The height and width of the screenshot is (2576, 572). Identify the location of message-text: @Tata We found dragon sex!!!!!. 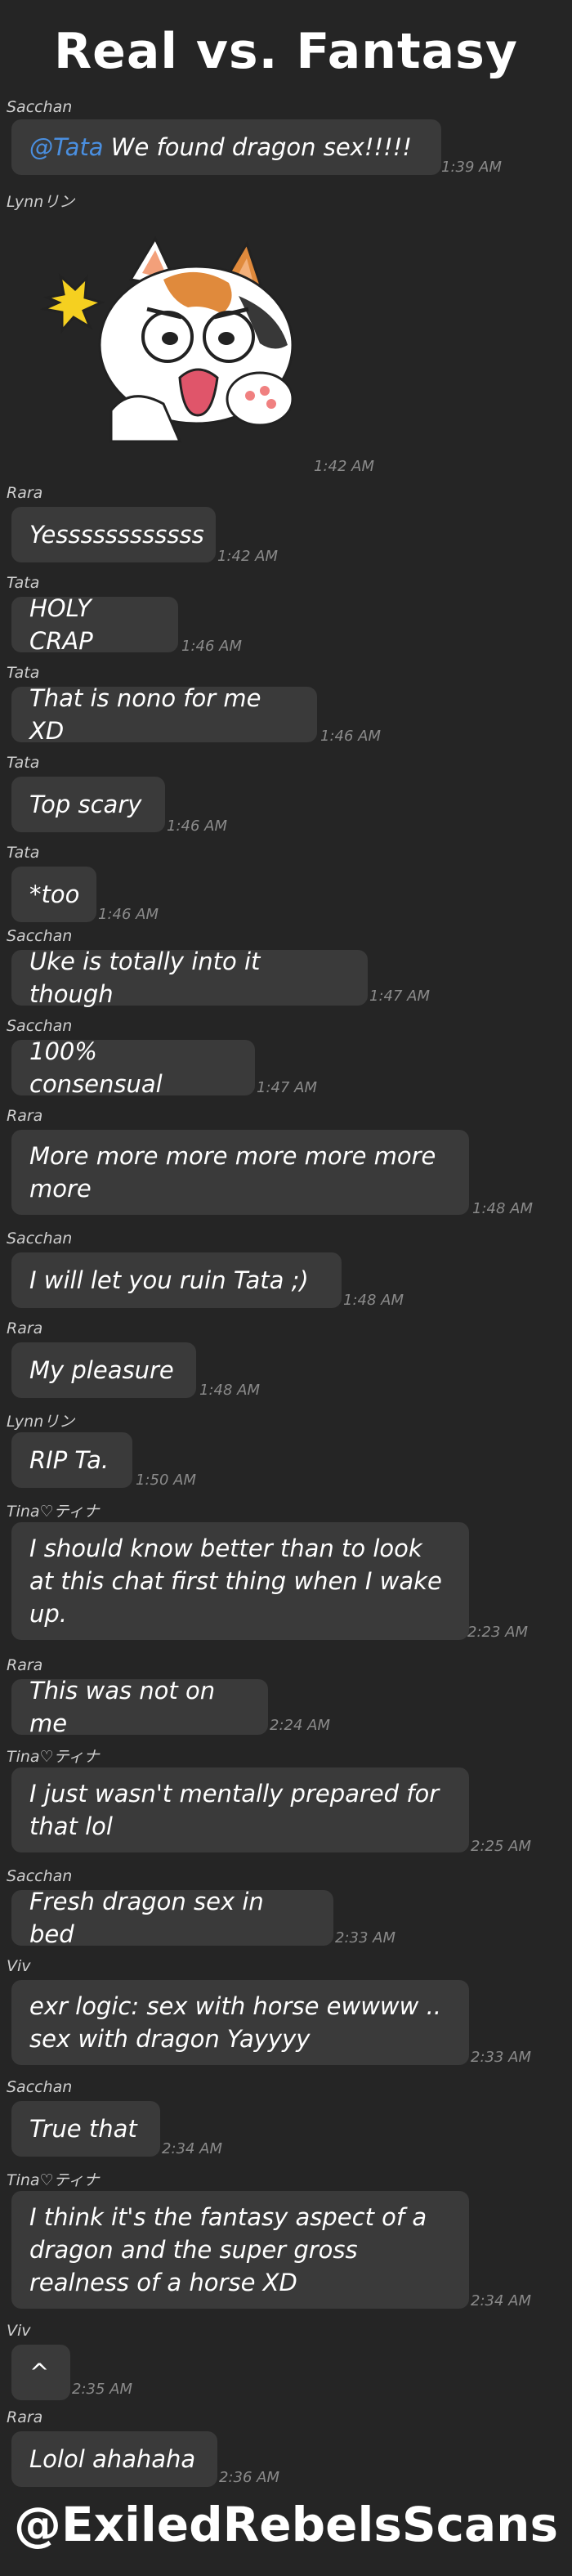
(220, 147).